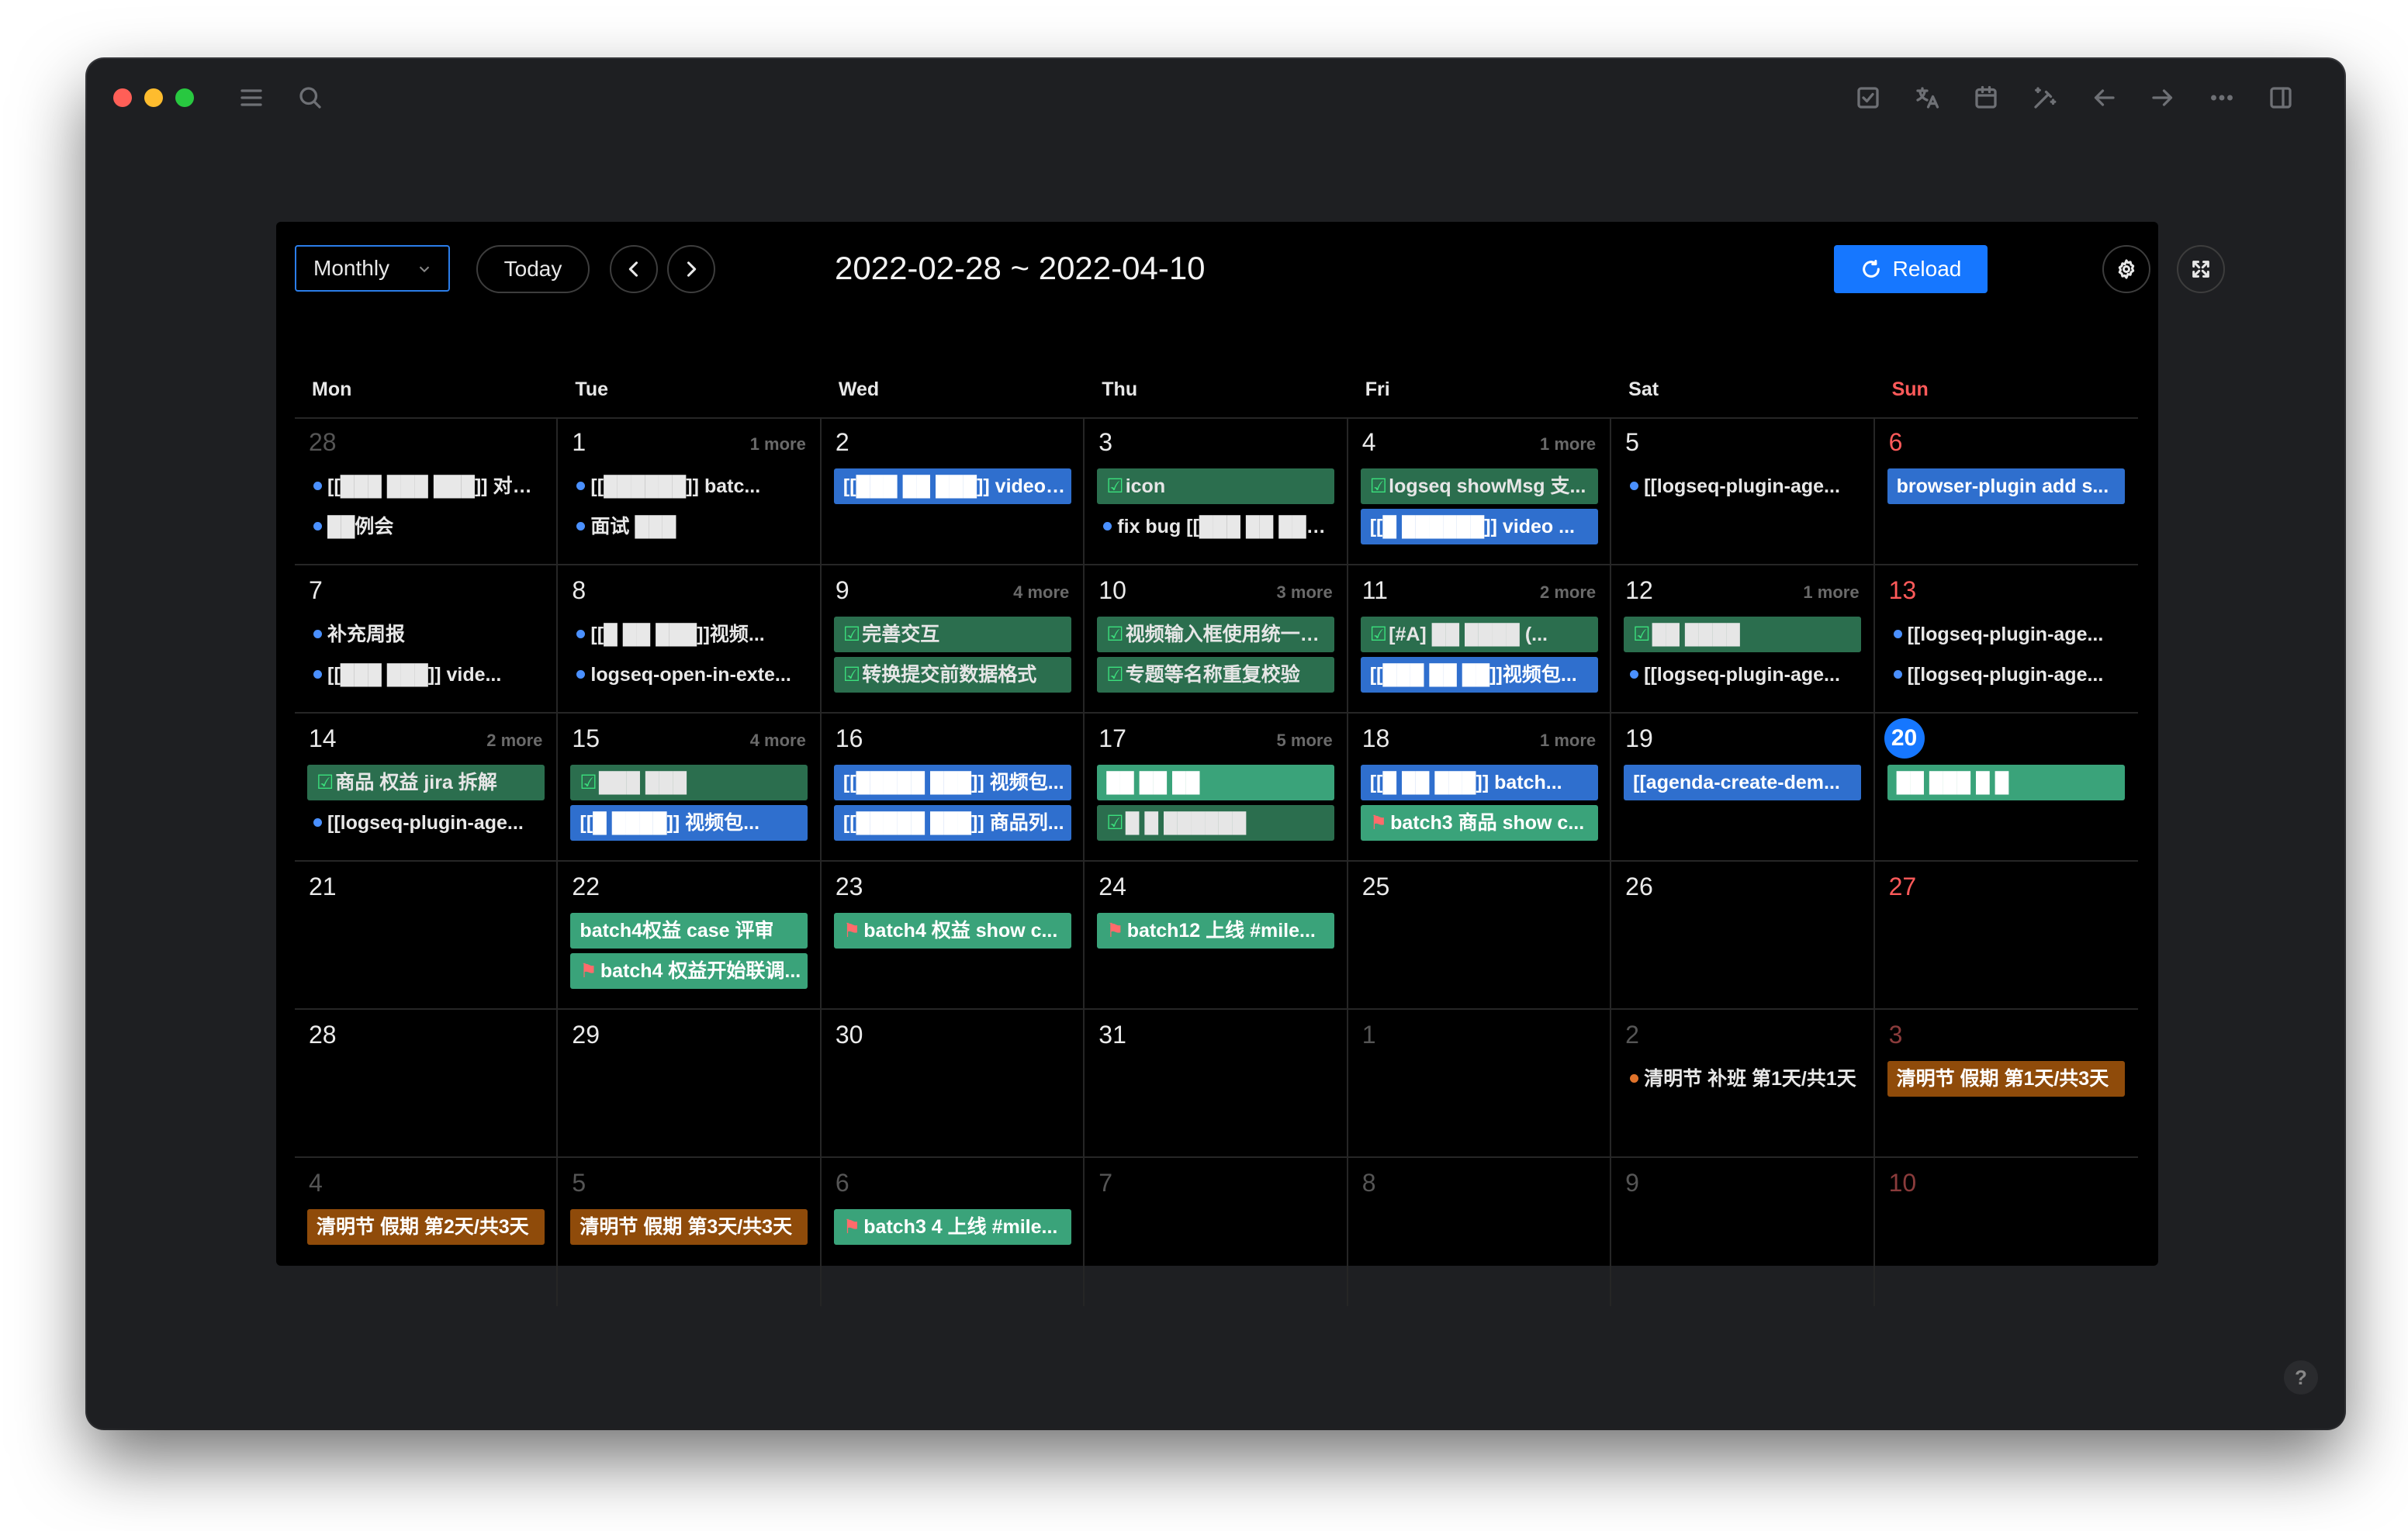 The image size is (2408, 1531). What do you see at coordinates (1305, 592) in the screenshot?
I see `more-events-link: 3 more` at bounding box center [1305, 592].